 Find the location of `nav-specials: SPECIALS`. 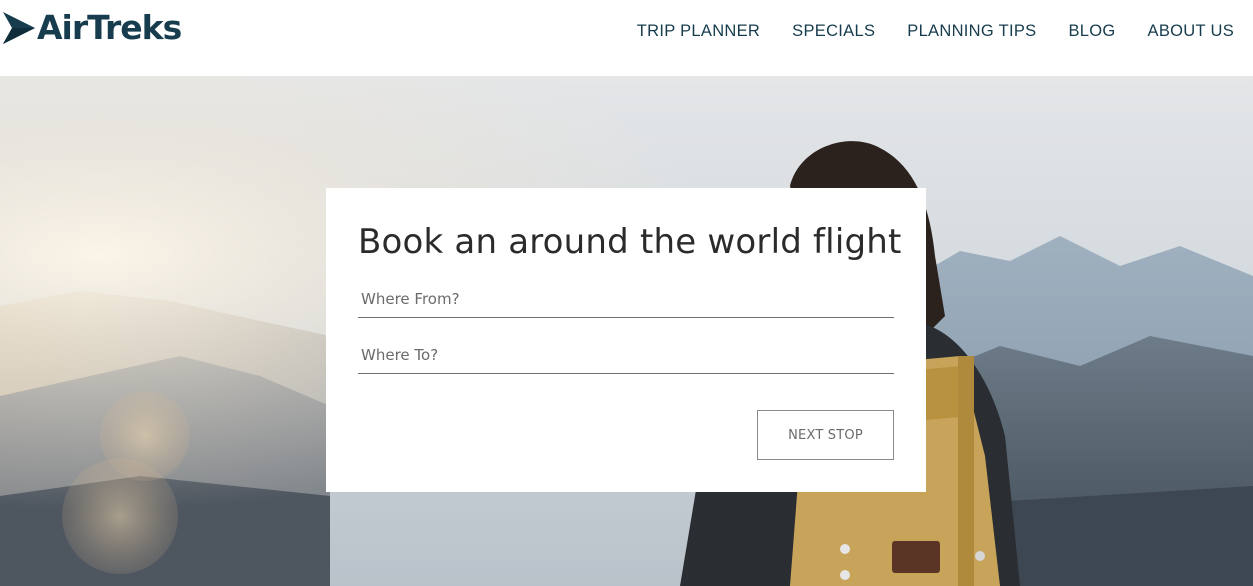

nav-specials: SPECIALS is located at coordinates (833, 31).